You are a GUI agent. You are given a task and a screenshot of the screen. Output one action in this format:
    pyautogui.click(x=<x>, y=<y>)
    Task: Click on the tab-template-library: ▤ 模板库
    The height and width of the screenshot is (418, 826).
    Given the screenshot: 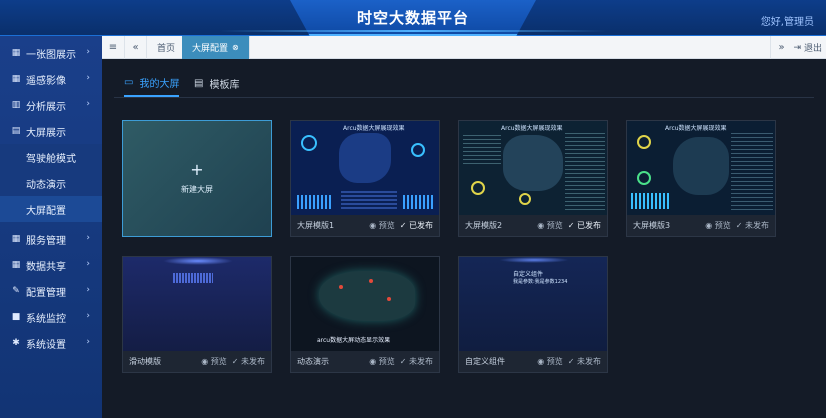 What is the action you would take?
    pyautogui.click(x=216, y=83)
    